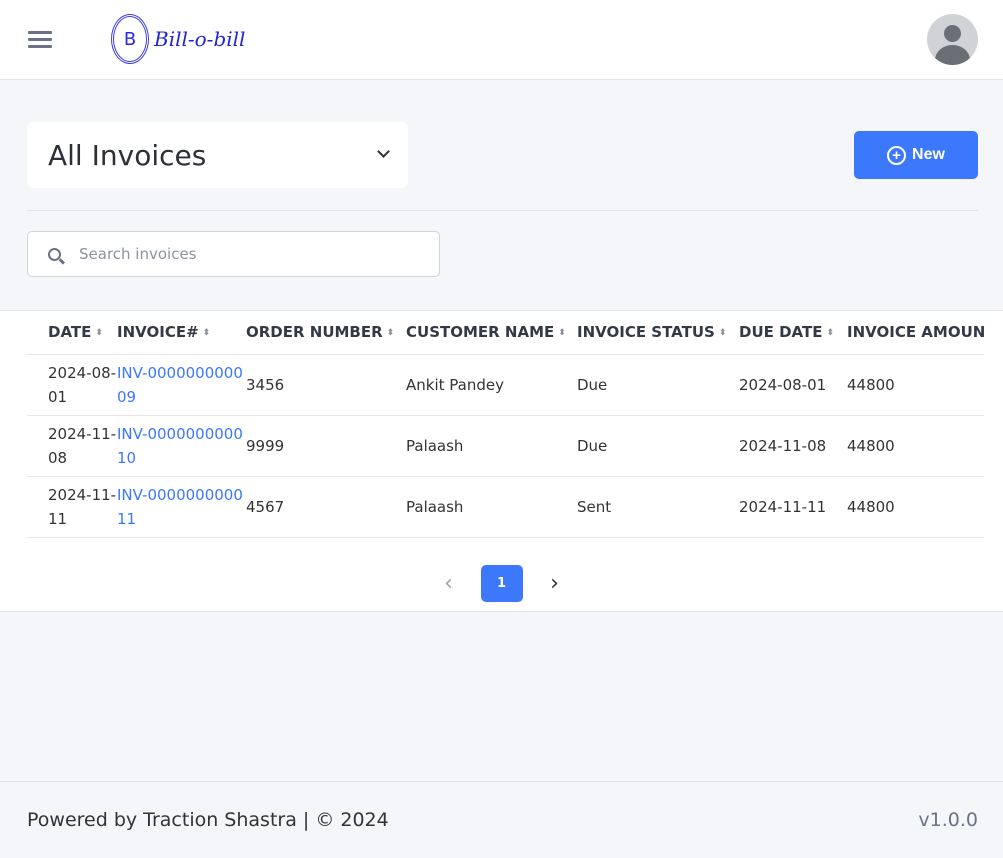 The image size is (1003, 858). Describe the element at coordinates (383, 151) in the screenshot. I see `chevron-down-icon` at that location.